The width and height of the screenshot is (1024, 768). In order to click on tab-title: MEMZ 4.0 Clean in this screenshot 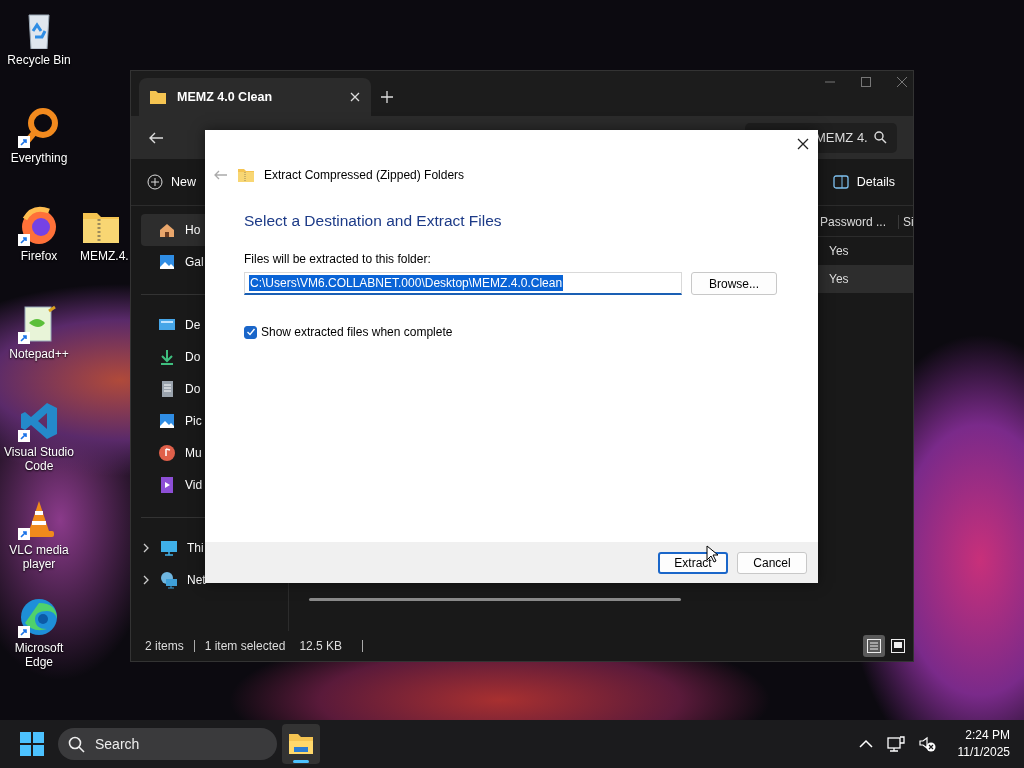, I will do `click(225, 97)`.